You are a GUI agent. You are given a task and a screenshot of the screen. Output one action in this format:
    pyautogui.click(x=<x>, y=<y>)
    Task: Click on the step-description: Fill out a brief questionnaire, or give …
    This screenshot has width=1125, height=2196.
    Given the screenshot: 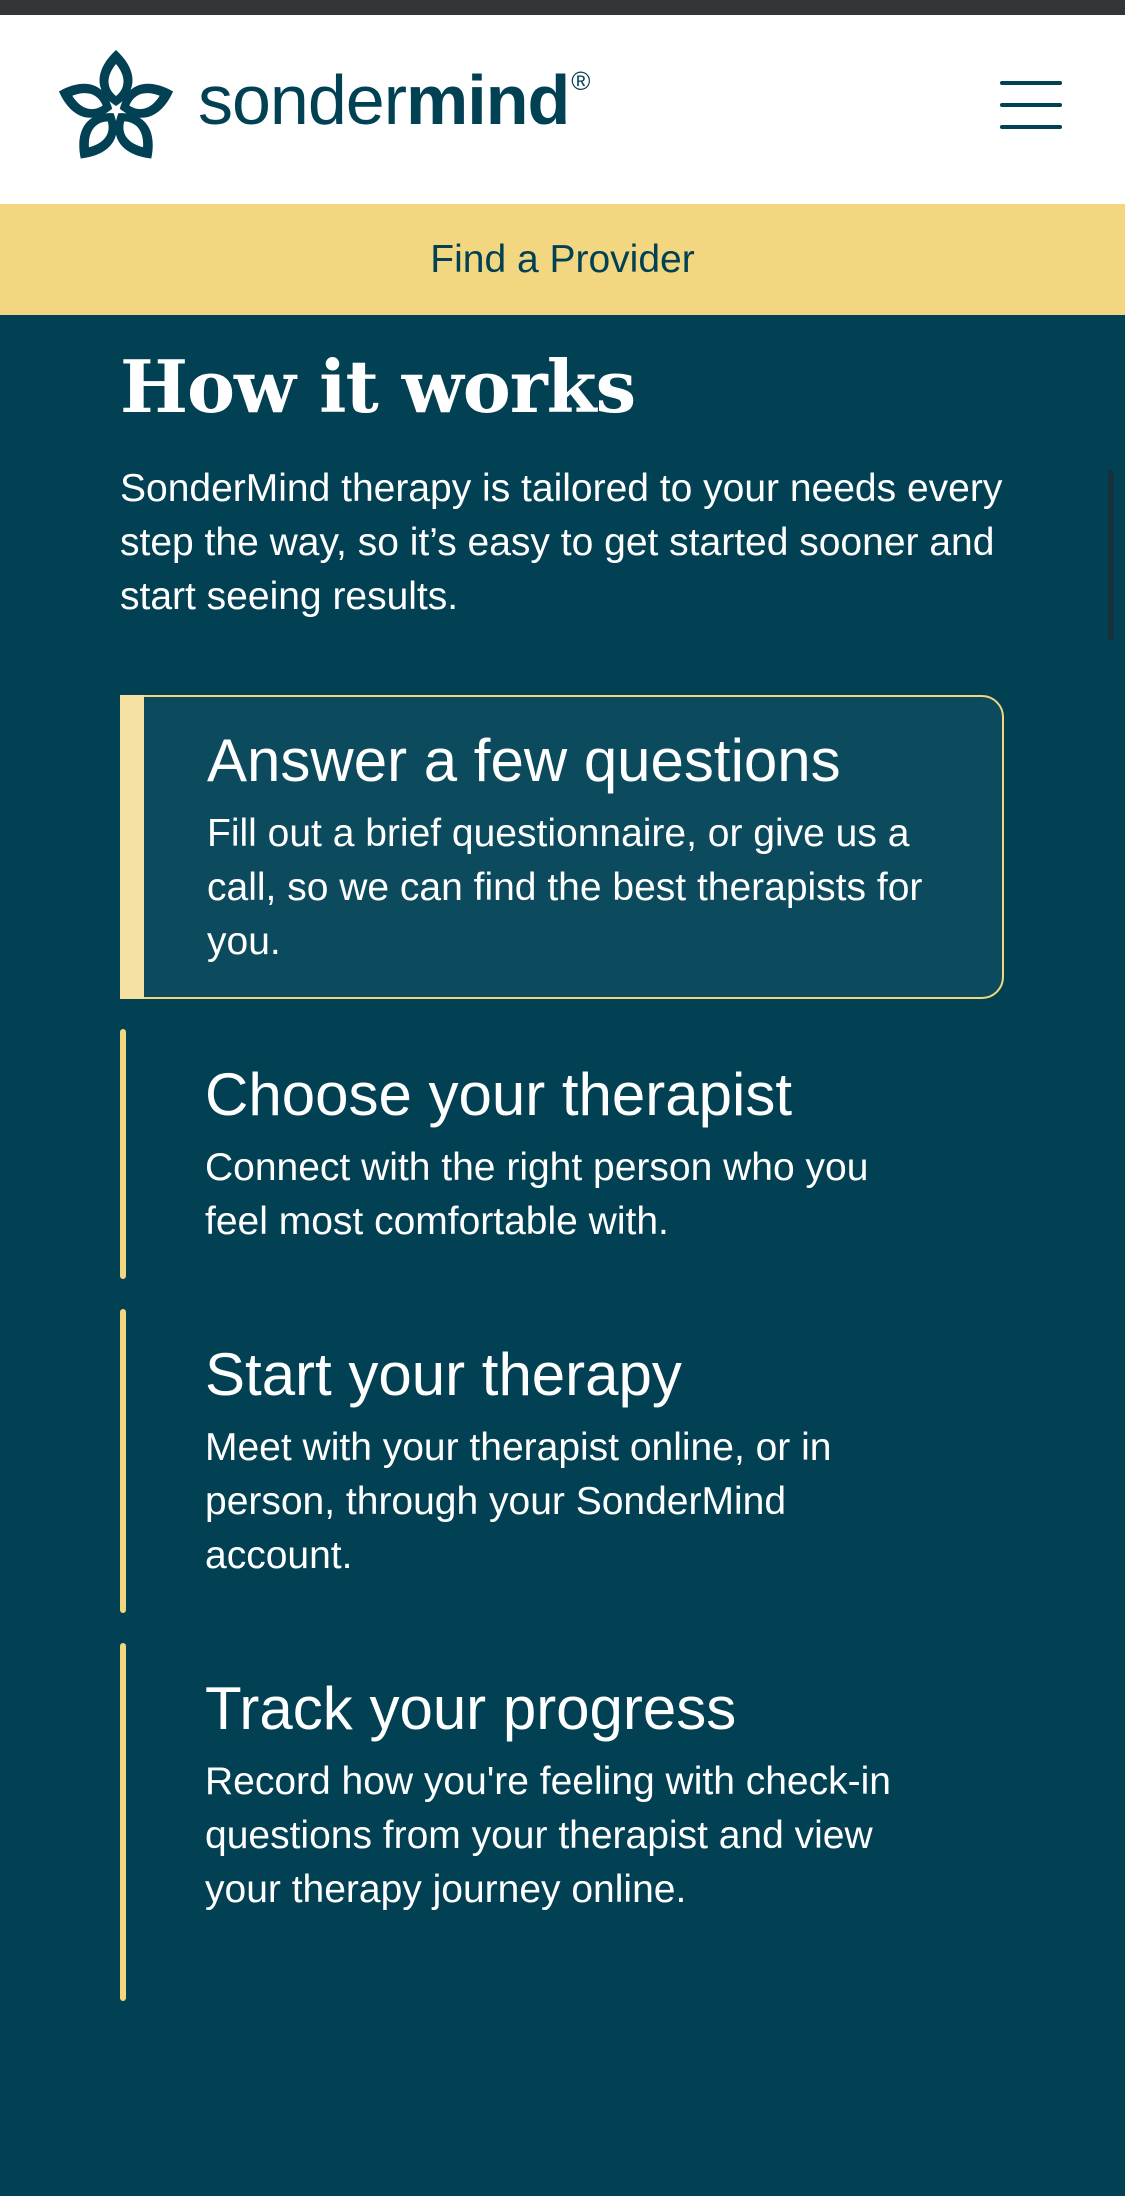 What is the action you would take?
    pyautogui.click(x=565, y=887)
    